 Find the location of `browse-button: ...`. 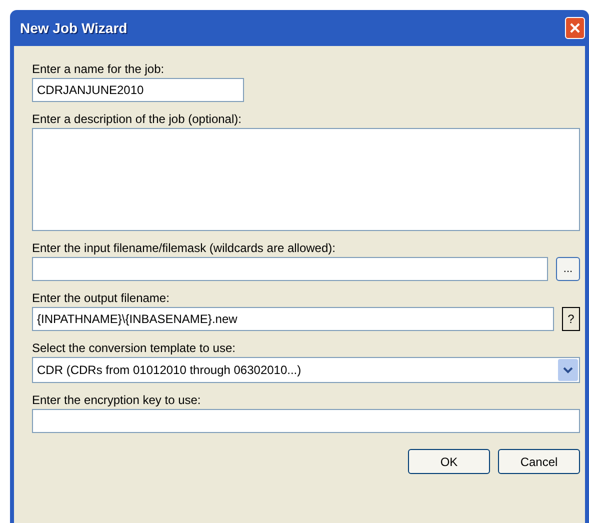

browse-button: ... is located at coordinates (568, 269).